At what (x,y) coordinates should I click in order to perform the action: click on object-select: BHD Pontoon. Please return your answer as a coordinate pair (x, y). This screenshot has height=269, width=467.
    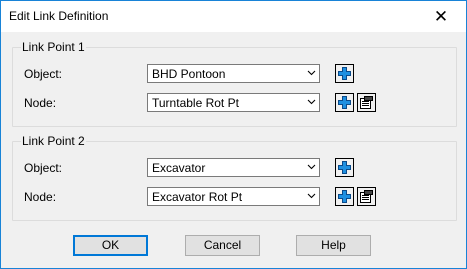
    Looking at the image, I should click on (233, 73).